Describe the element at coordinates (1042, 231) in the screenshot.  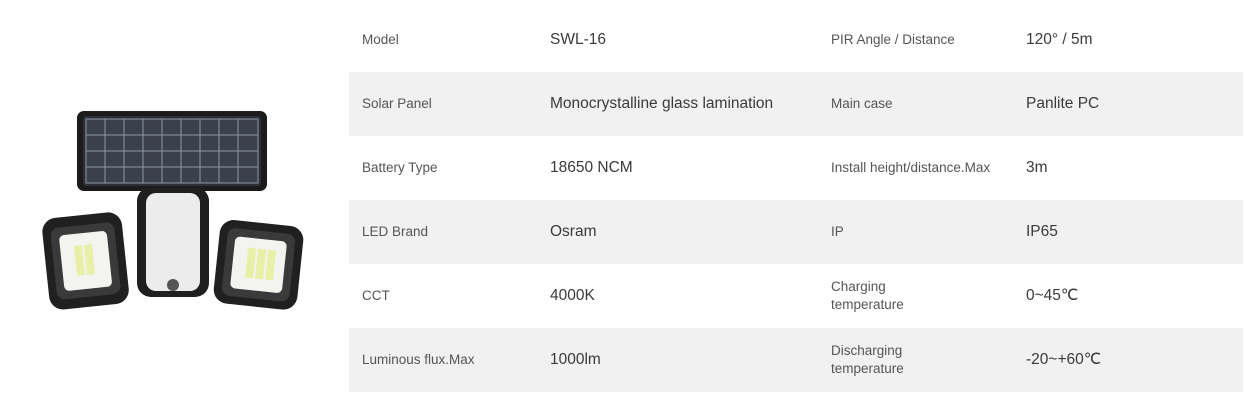
I see `spec-value: IP65` at that location.